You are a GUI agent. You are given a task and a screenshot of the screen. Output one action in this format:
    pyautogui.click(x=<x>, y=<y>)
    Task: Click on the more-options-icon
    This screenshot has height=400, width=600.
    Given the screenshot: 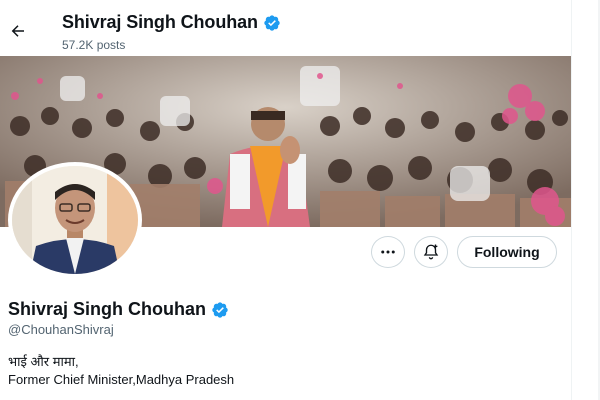 What is the action you would take?
    pyautogui.click(x=388, y=252)
    